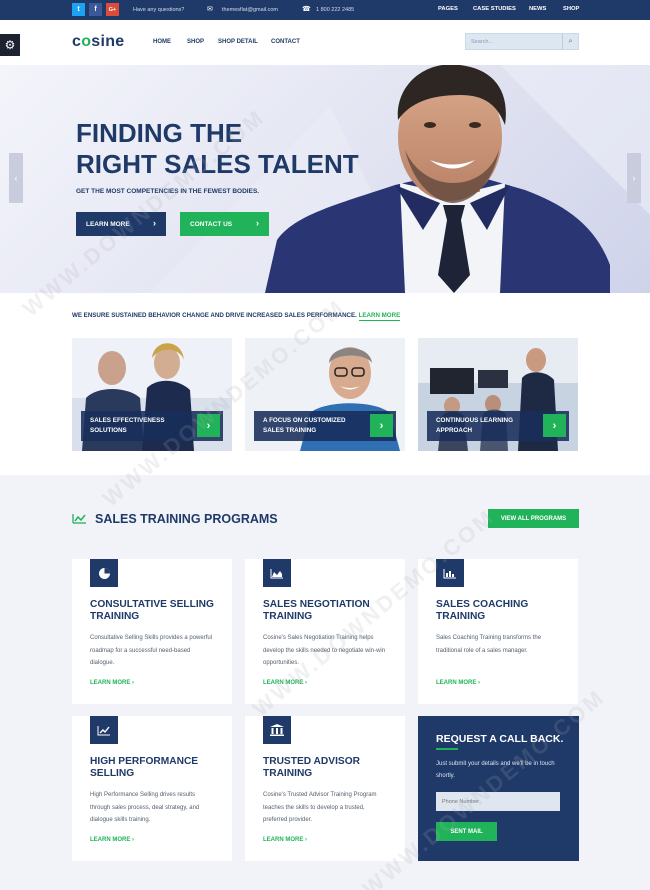  What do you see at coordinates (498, 426) in the screenshot?
I see `tile-caption: CONTINUOUS LEARNING APPROACH ›` at bounding box center [498, 426].